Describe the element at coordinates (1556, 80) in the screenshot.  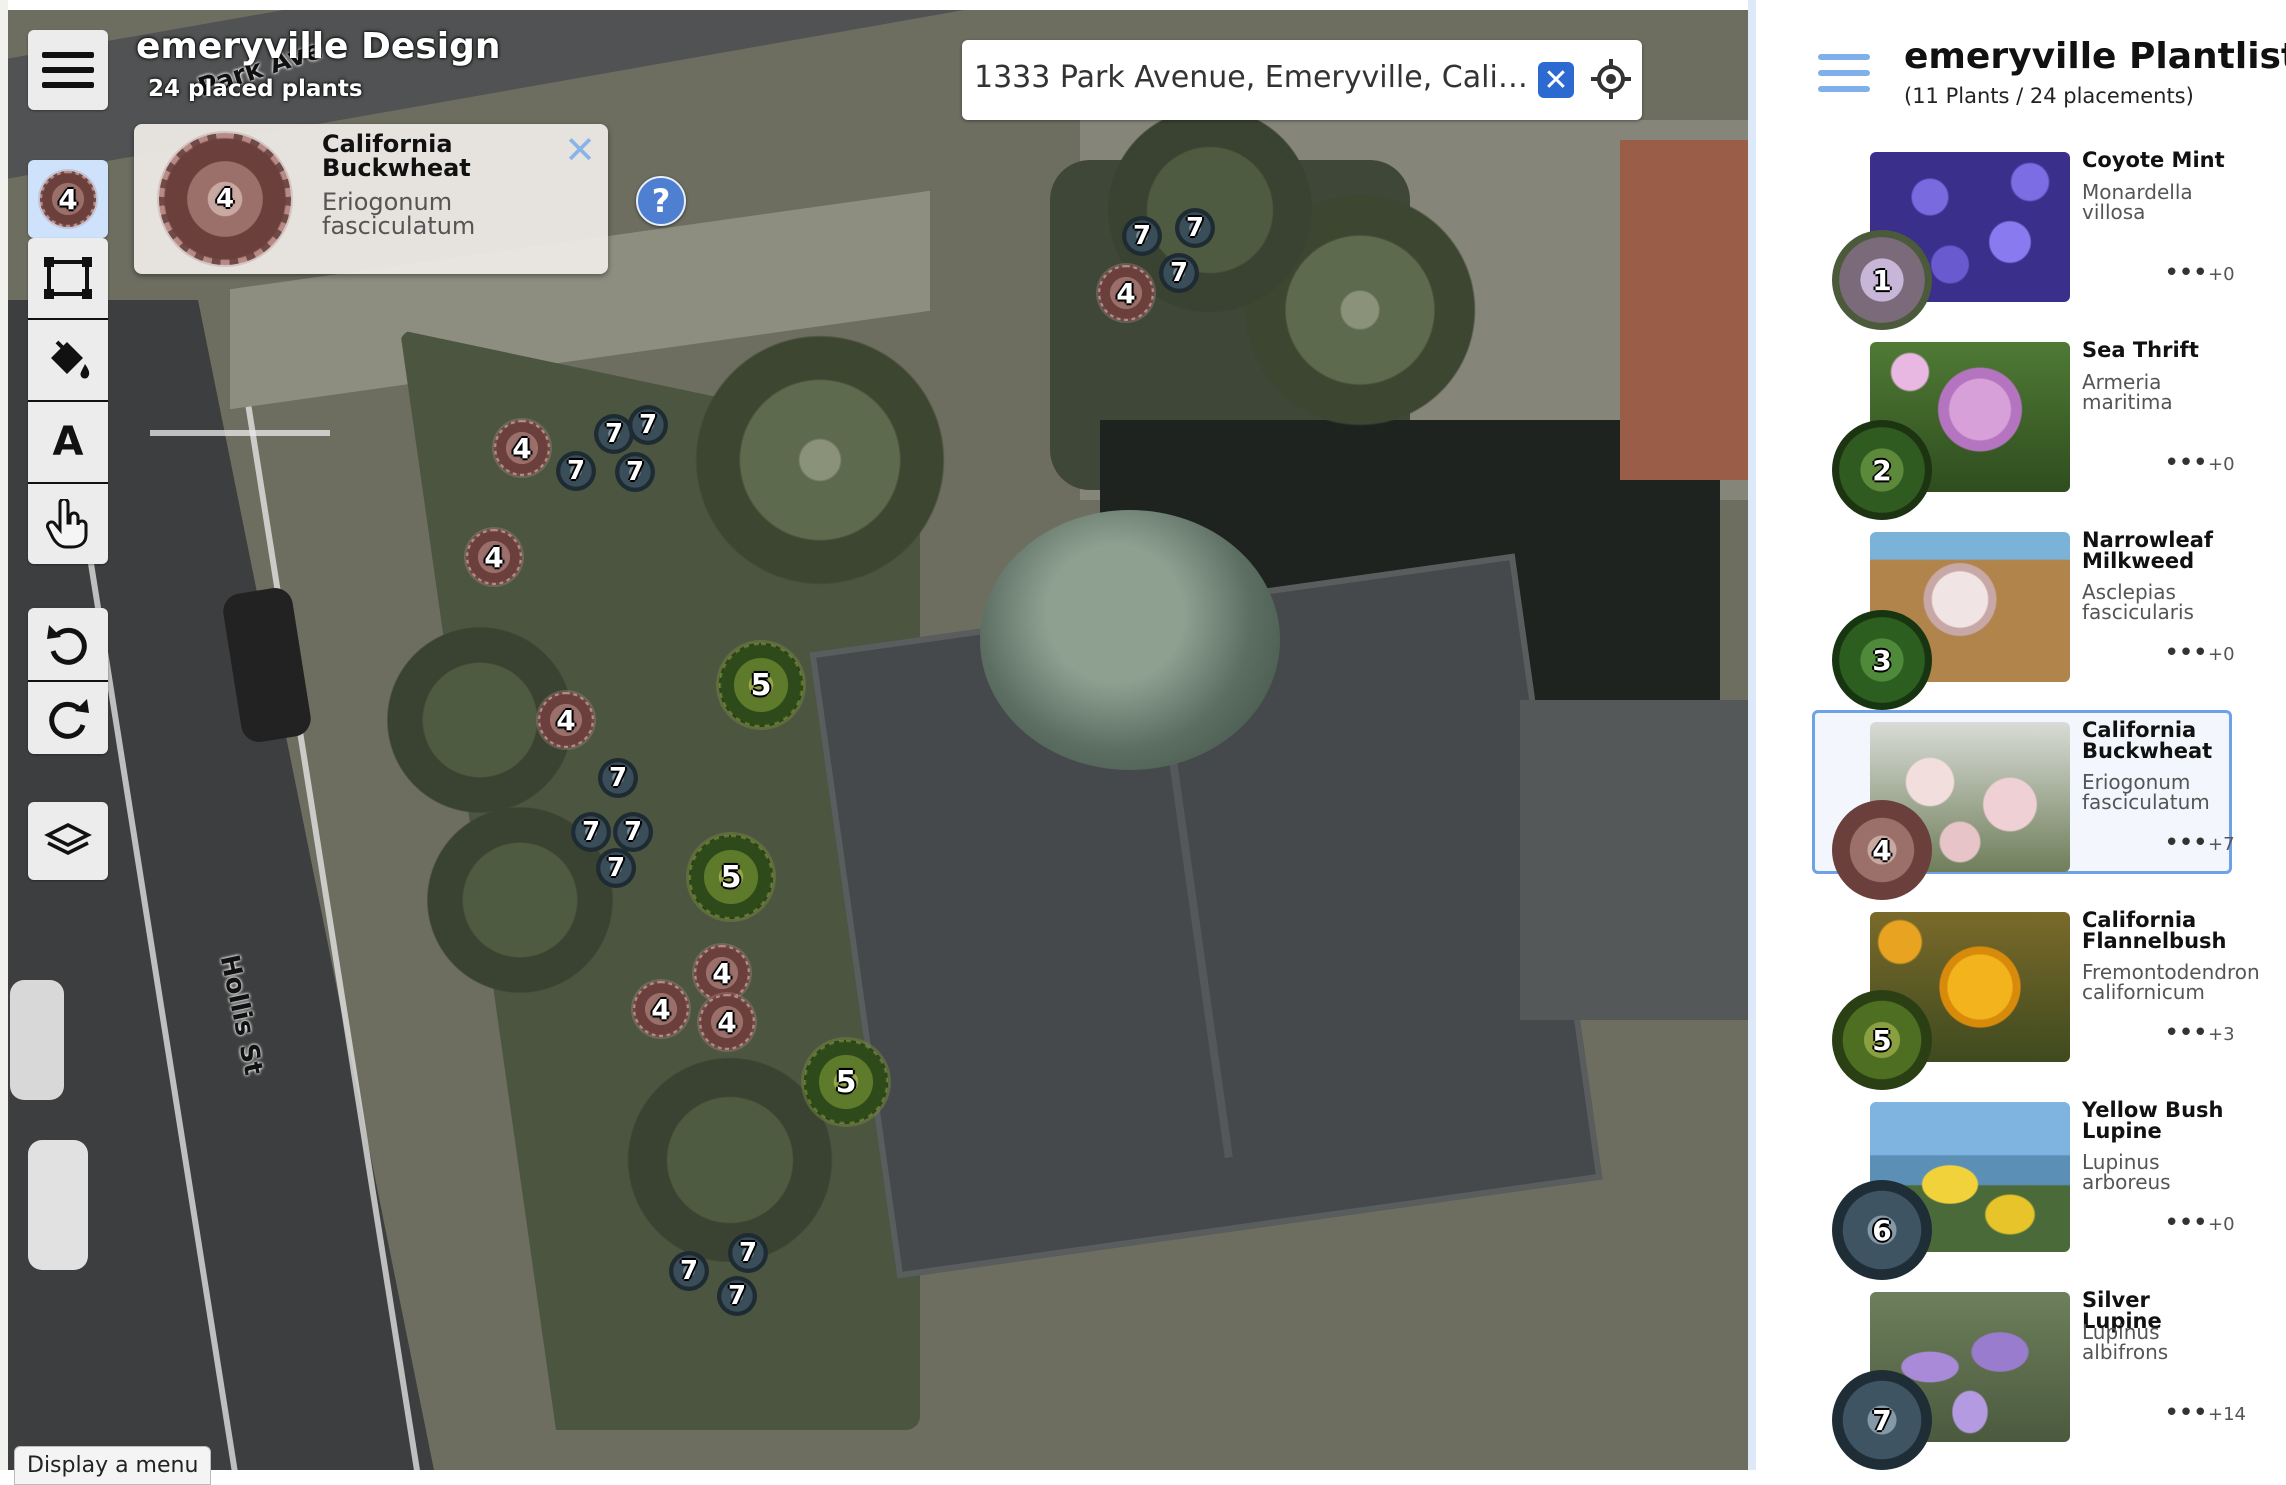
I see `clear-search-icon: ✕` at that location.